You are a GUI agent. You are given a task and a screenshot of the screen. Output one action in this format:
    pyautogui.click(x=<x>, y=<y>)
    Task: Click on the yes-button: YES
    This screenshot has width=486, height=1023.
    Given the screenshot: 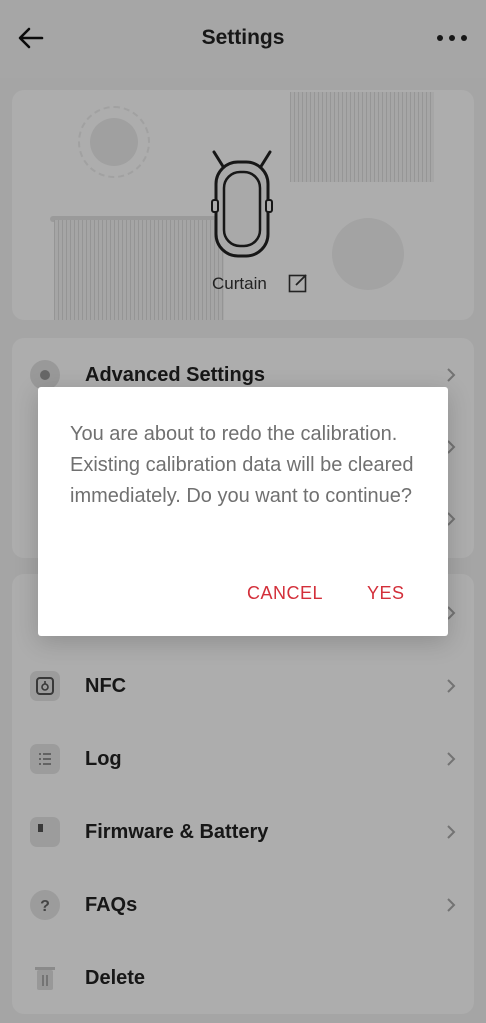 What is the action you would take?
    pyautogui.click(x=386, y=593)
    